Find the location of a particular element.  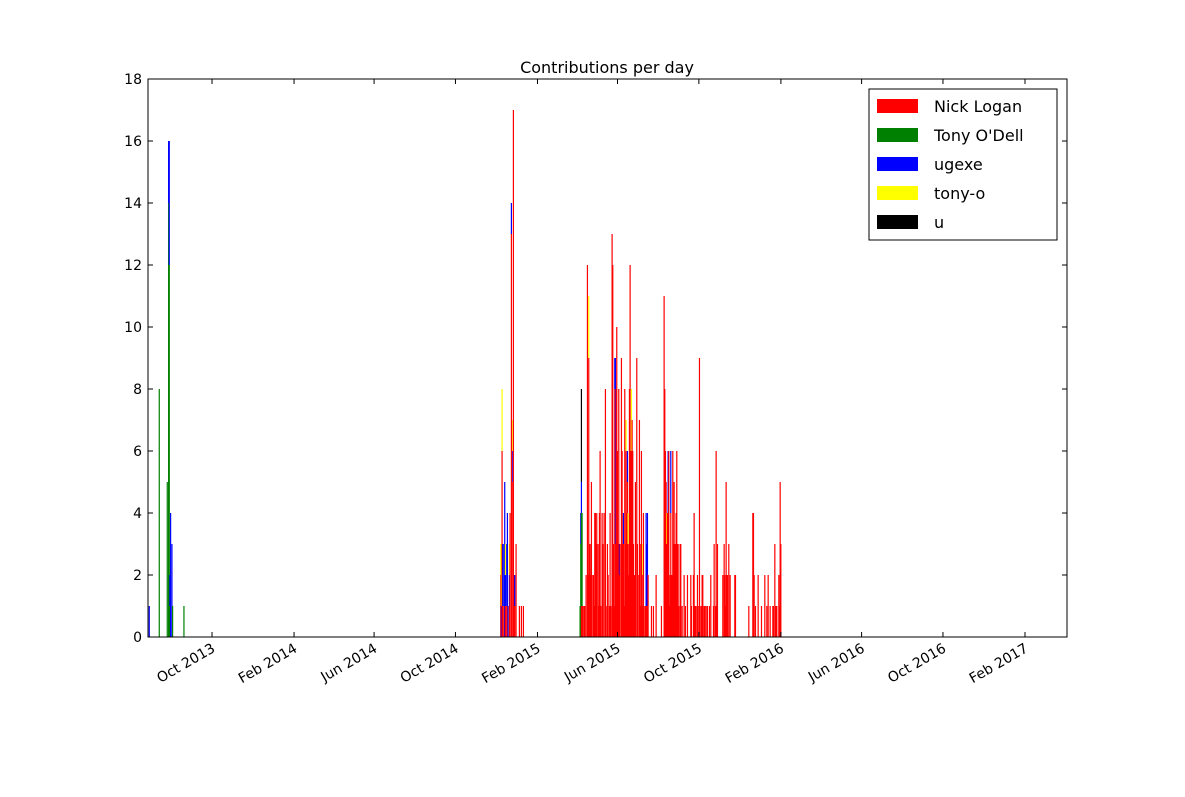

y-tick-label: 14 is located at coordinates (133, 204).